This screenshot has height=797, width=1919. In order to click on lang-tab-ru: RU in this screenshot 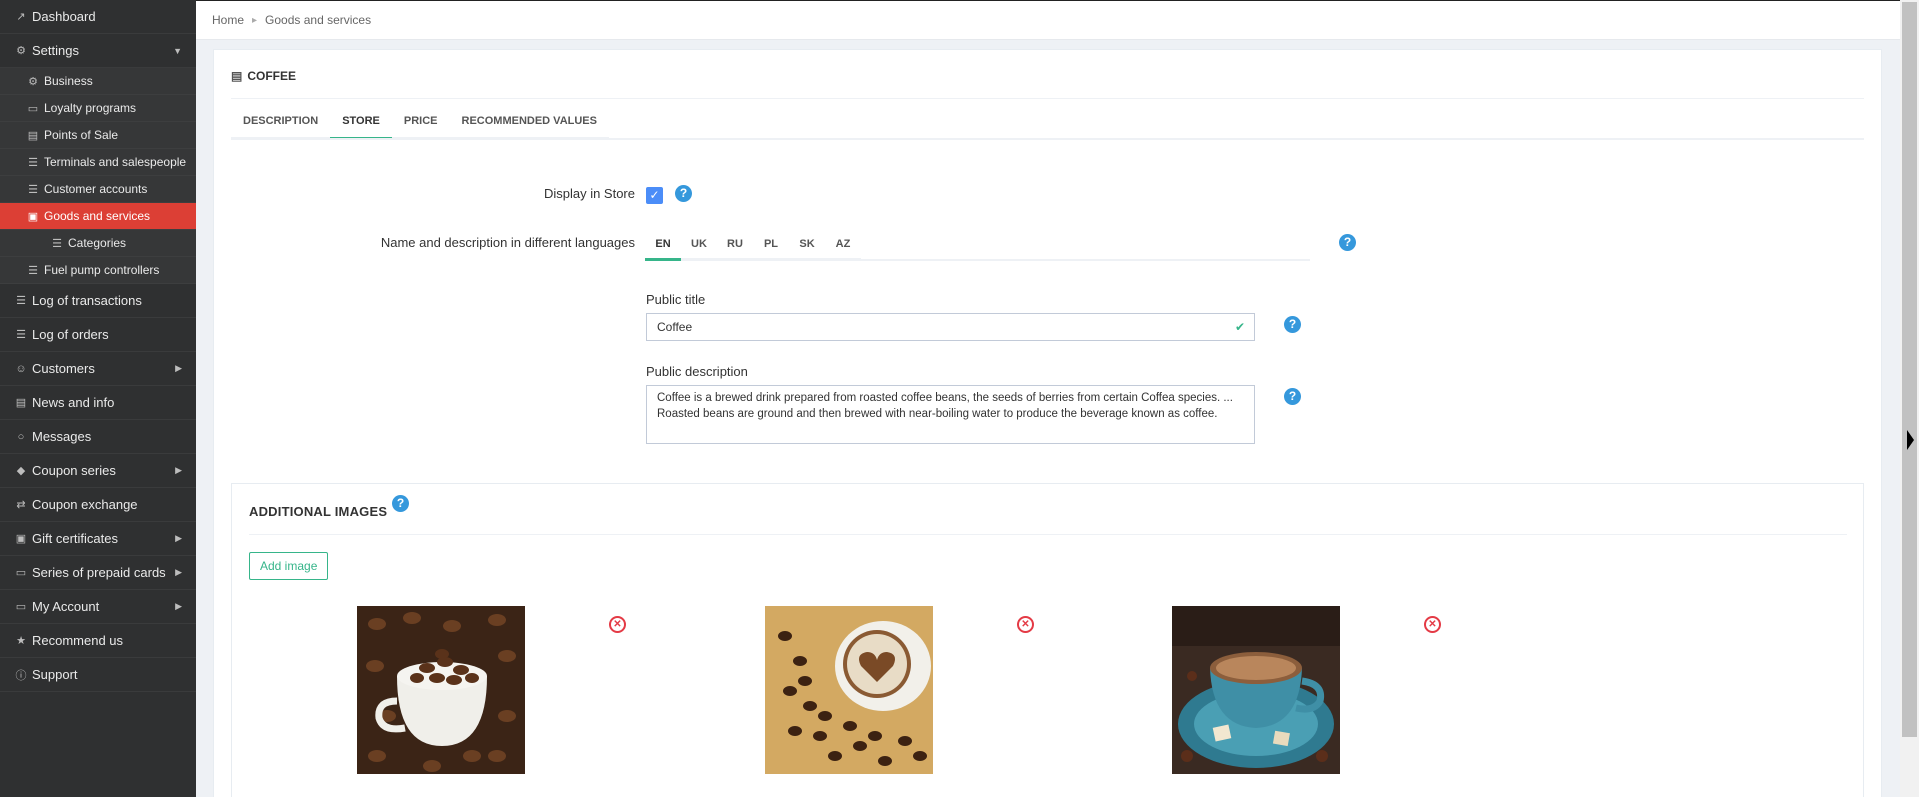, I will do `click(735, 246)`.